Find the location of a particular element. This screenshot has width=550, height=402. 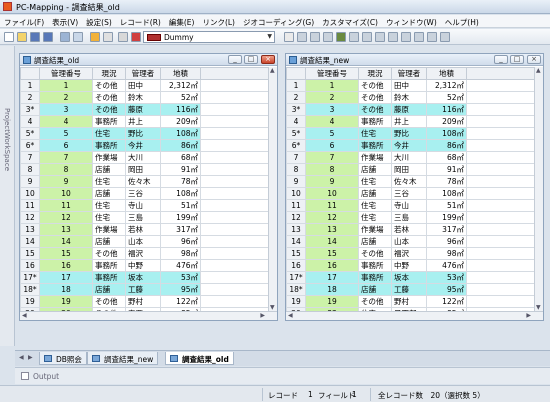

table-row: 1 1 その他 田中 2,312㎡ is located at coordinates (144, 85).